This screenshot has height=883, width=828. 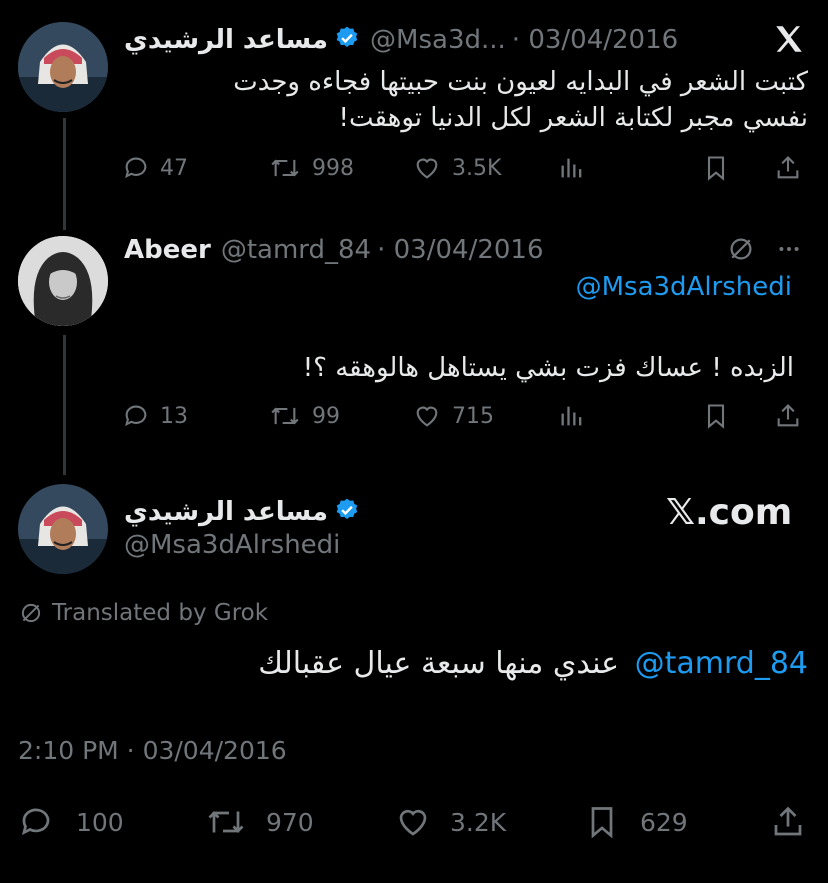 I want to click on tweet-text: عندي منها سبعة عيال عقبالك, so click(x=439, y=663).